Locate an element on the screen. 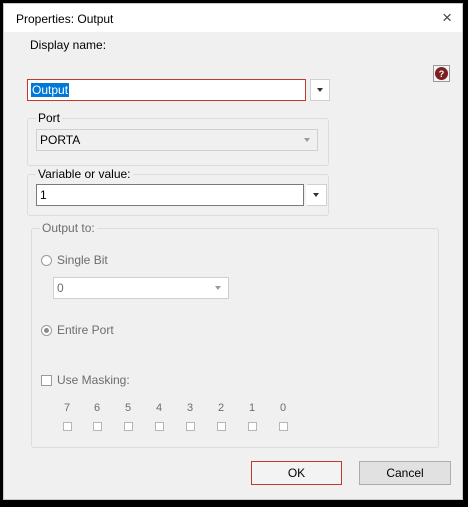 The image size is (468, 507). bit-label-4: 4 is located at coordinates (159, 408).